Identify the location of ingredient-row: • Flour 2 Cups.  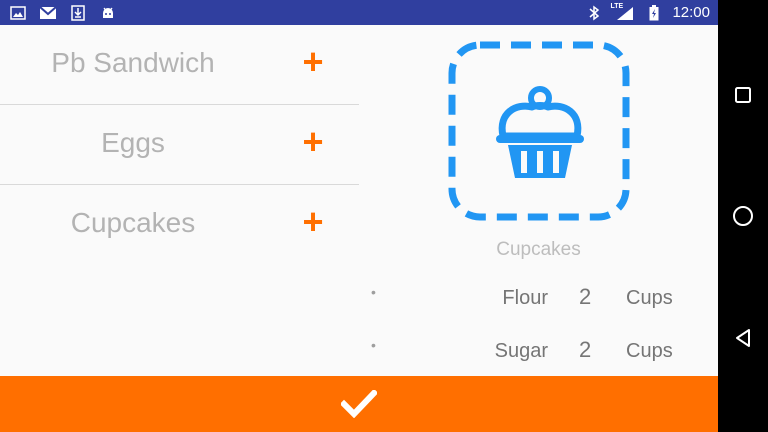
(538, 297).